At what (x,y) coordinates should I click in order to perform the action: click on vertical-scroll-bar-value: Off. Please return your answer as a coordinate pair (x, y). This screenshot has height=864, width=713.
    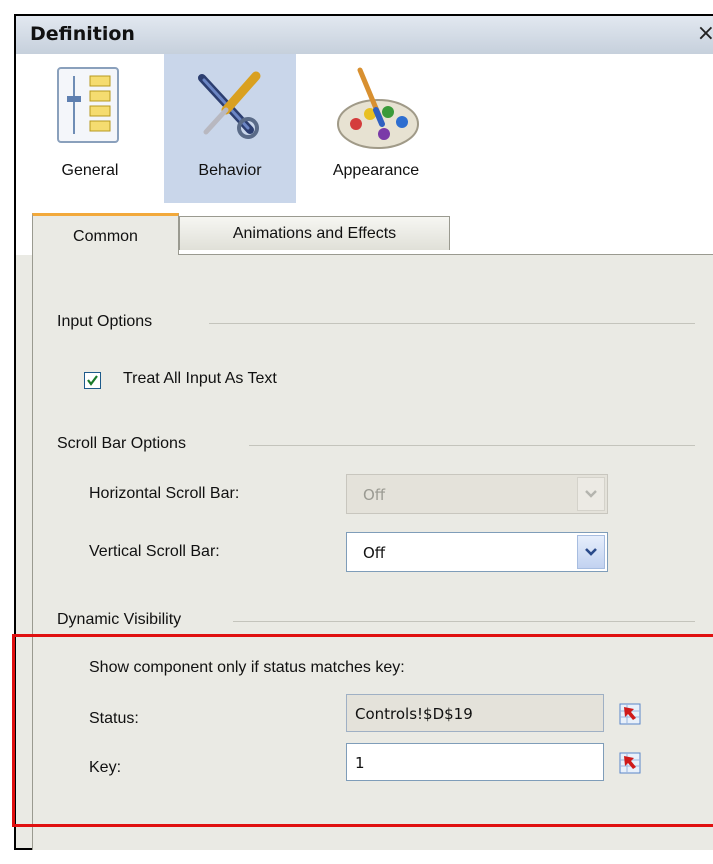
    Looking at the image, I should click on (374, 553).